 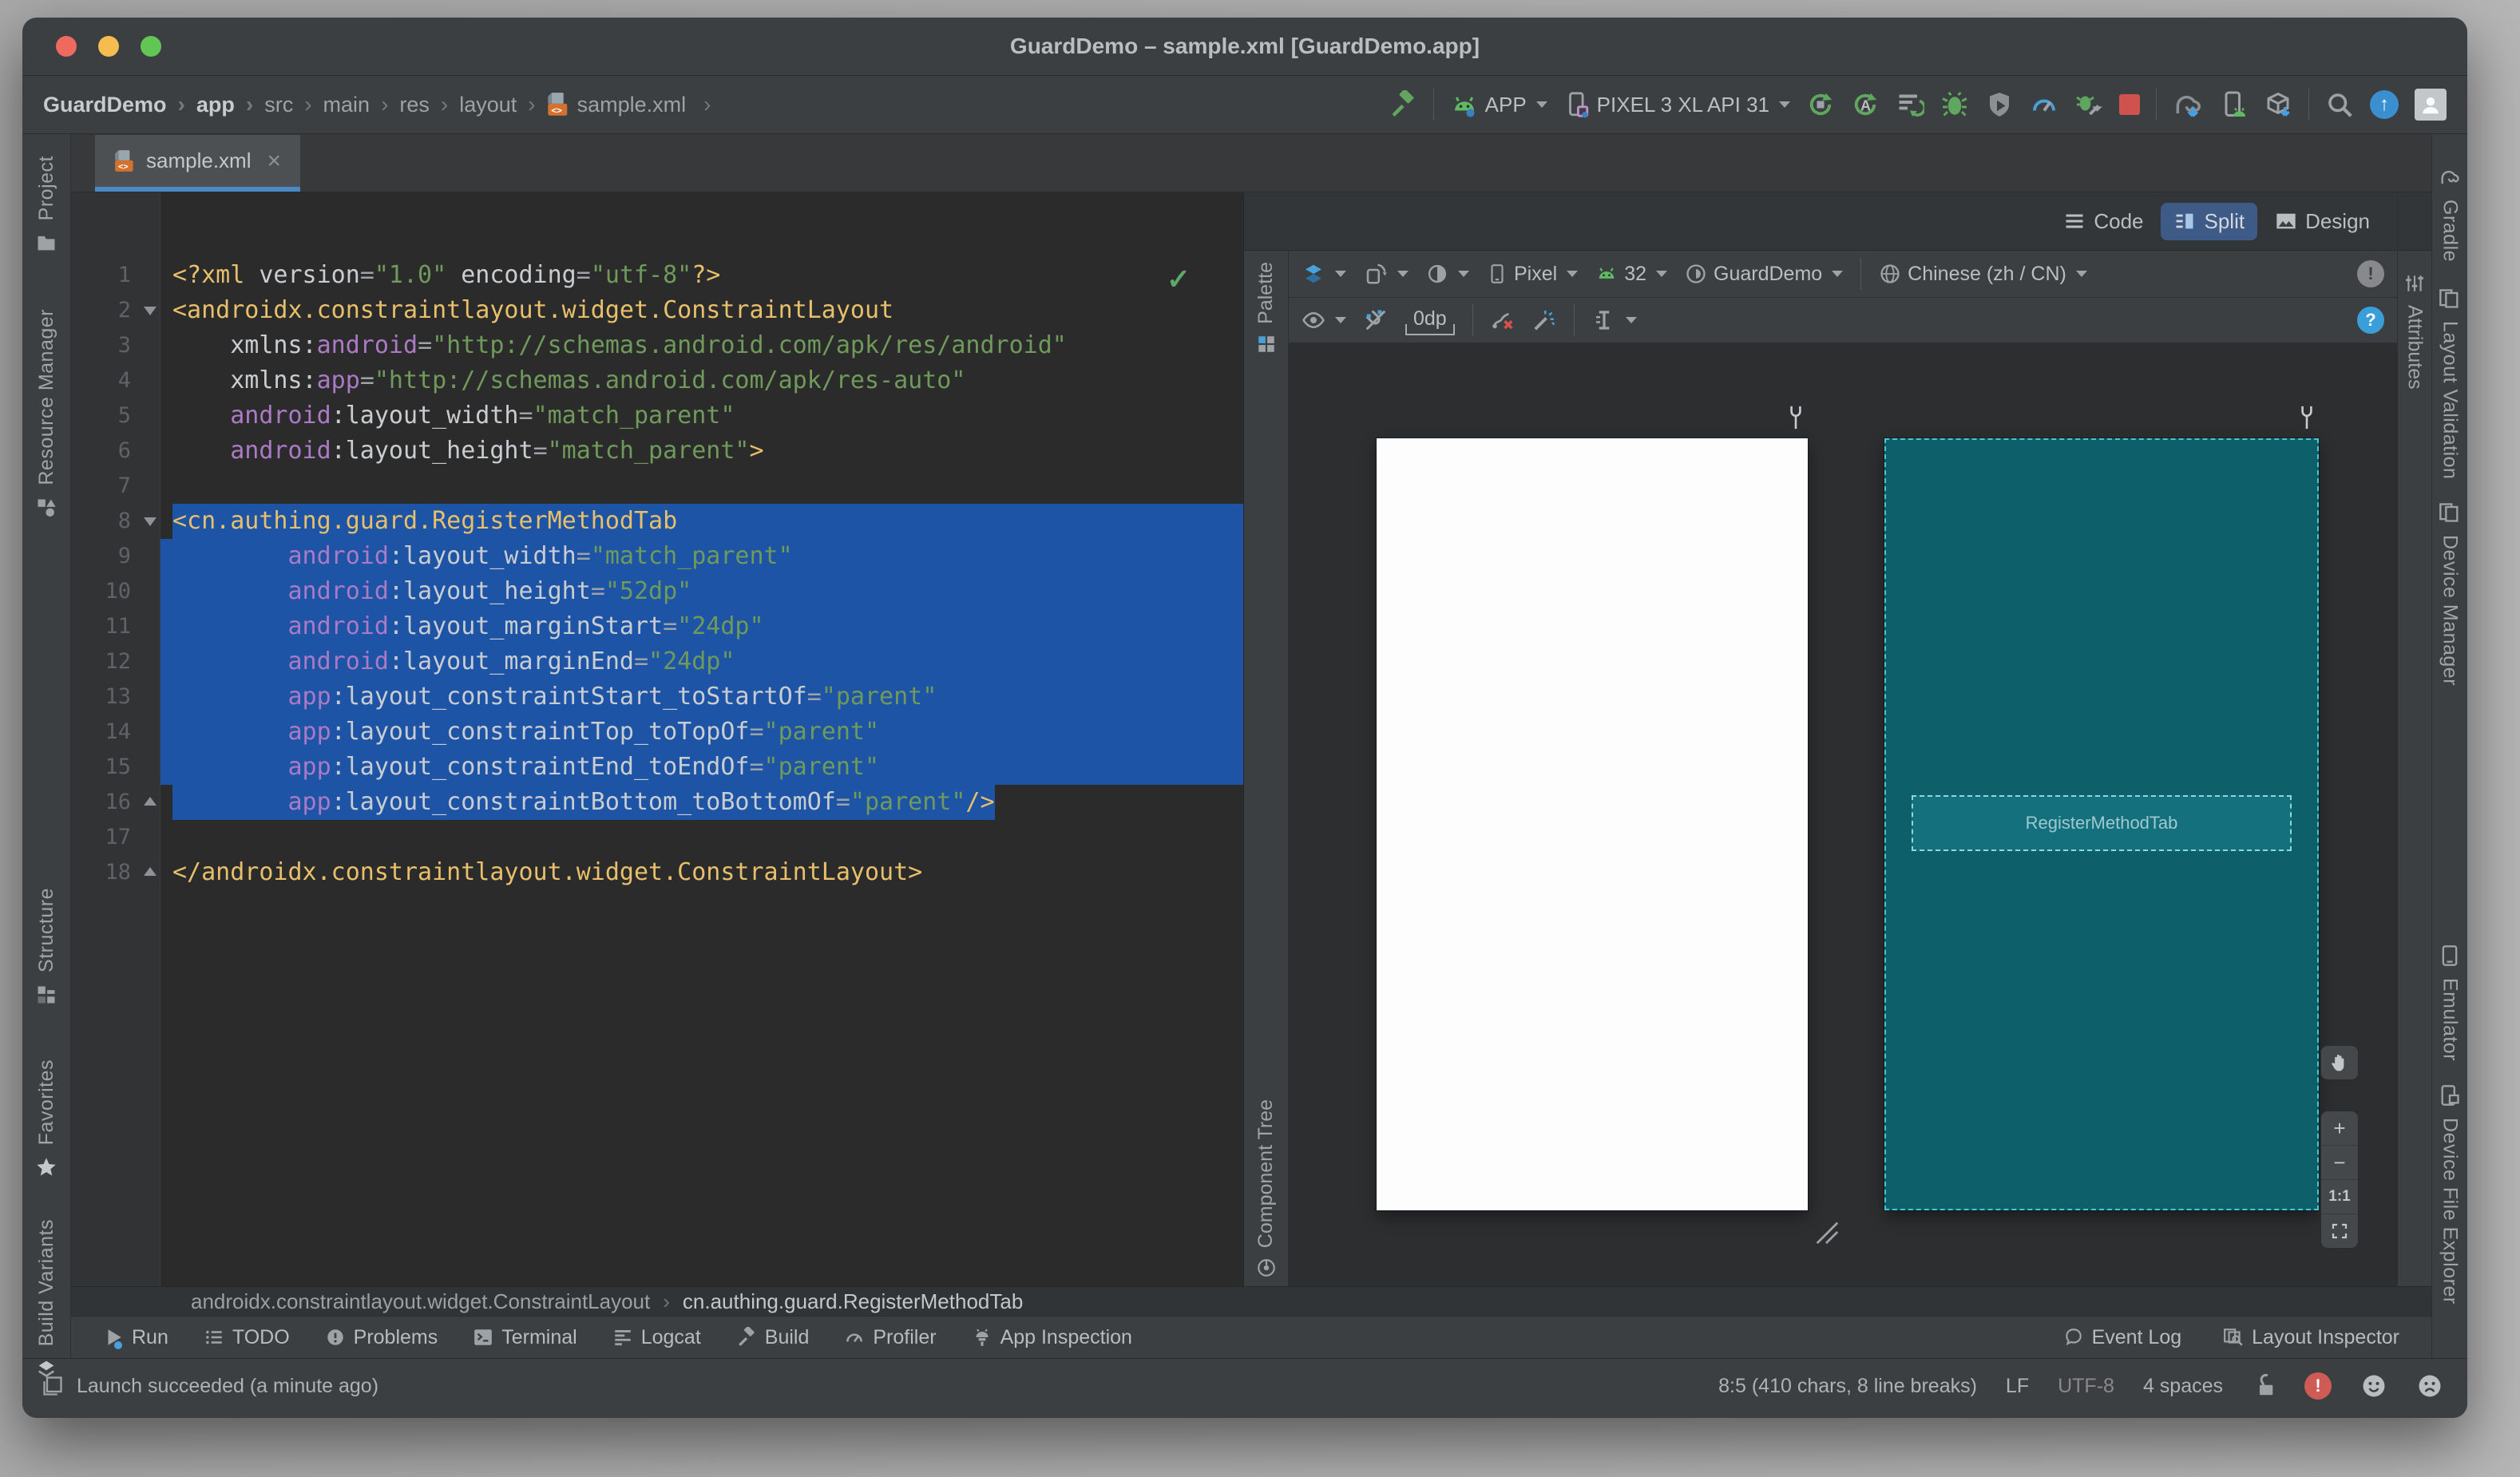 What do you see at coordinates (116, 661) in the screenshot?
I see `line-number: 12` at bounding box center [116, 661].